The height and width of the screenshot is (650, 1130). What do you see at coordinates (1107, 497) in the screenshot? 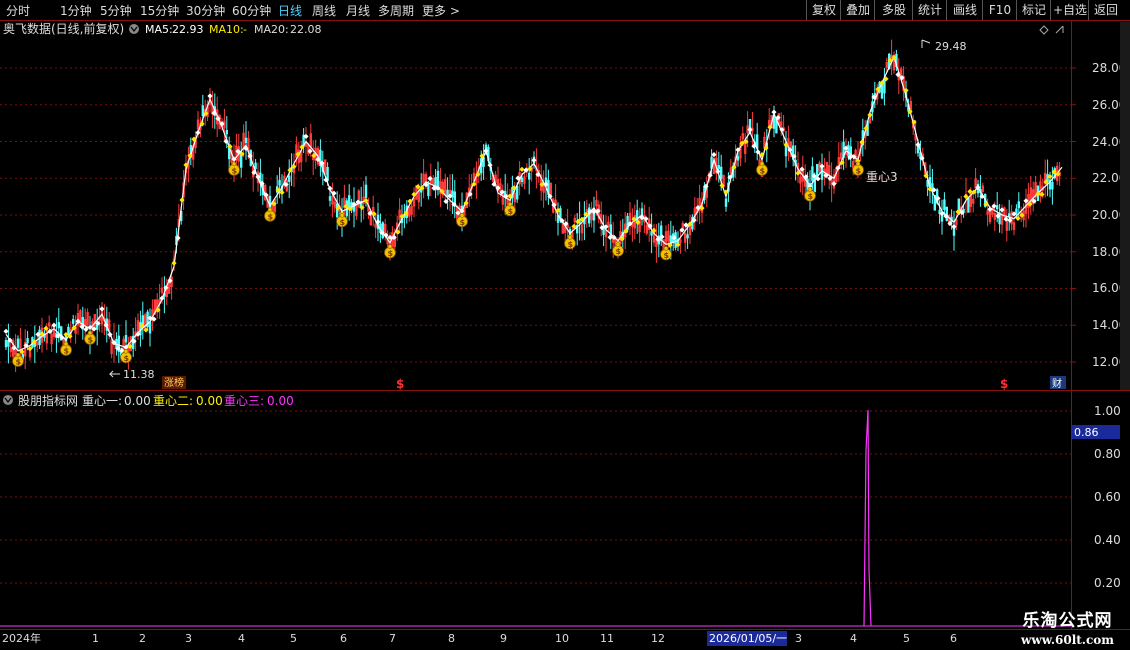
I see `indicator-tick: 0.60` at bounding box center [1107, 497].